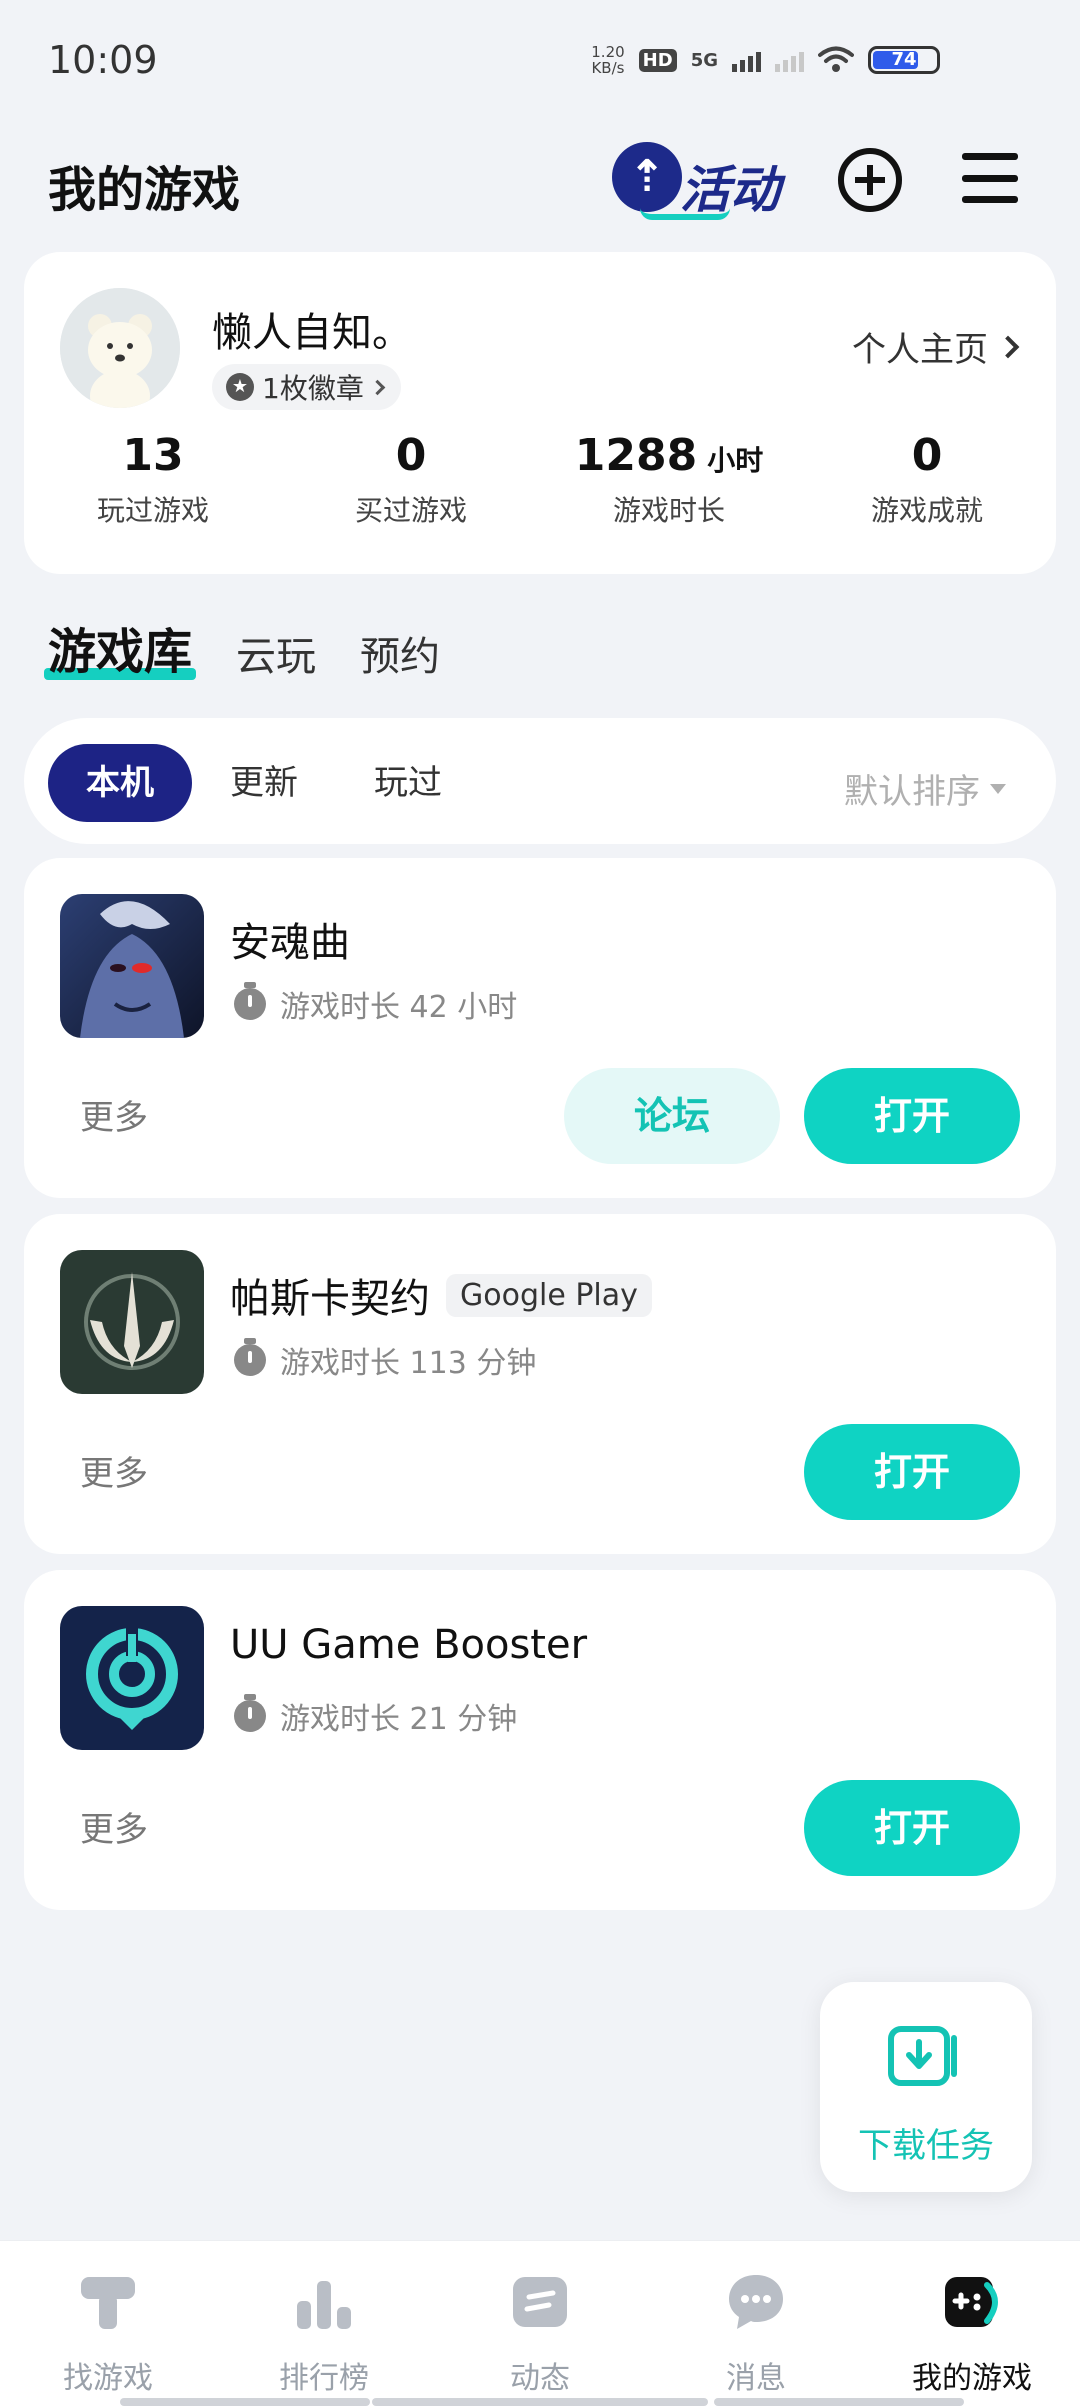 Image resolution: width=1080 pixels, height=2408 pixels. I want to click on caret-down-icon, so click(998, 788).